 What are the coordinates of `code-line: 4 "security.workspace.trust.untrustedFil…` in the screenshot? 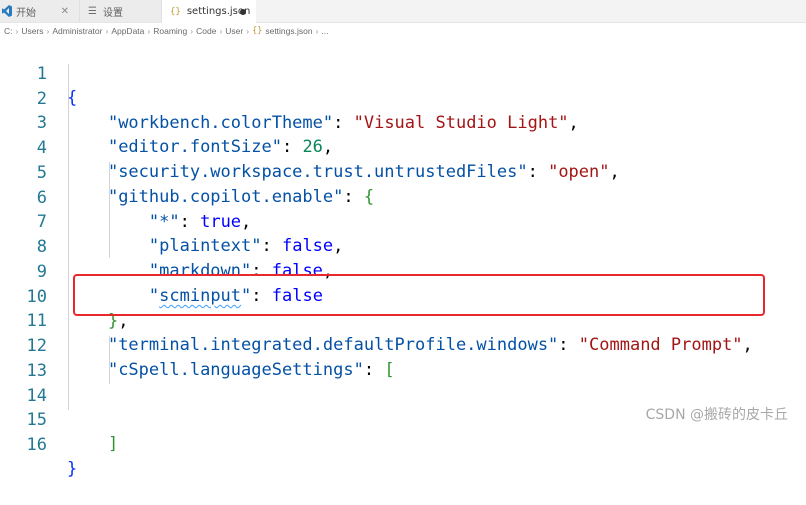 It's located at (403, 147).